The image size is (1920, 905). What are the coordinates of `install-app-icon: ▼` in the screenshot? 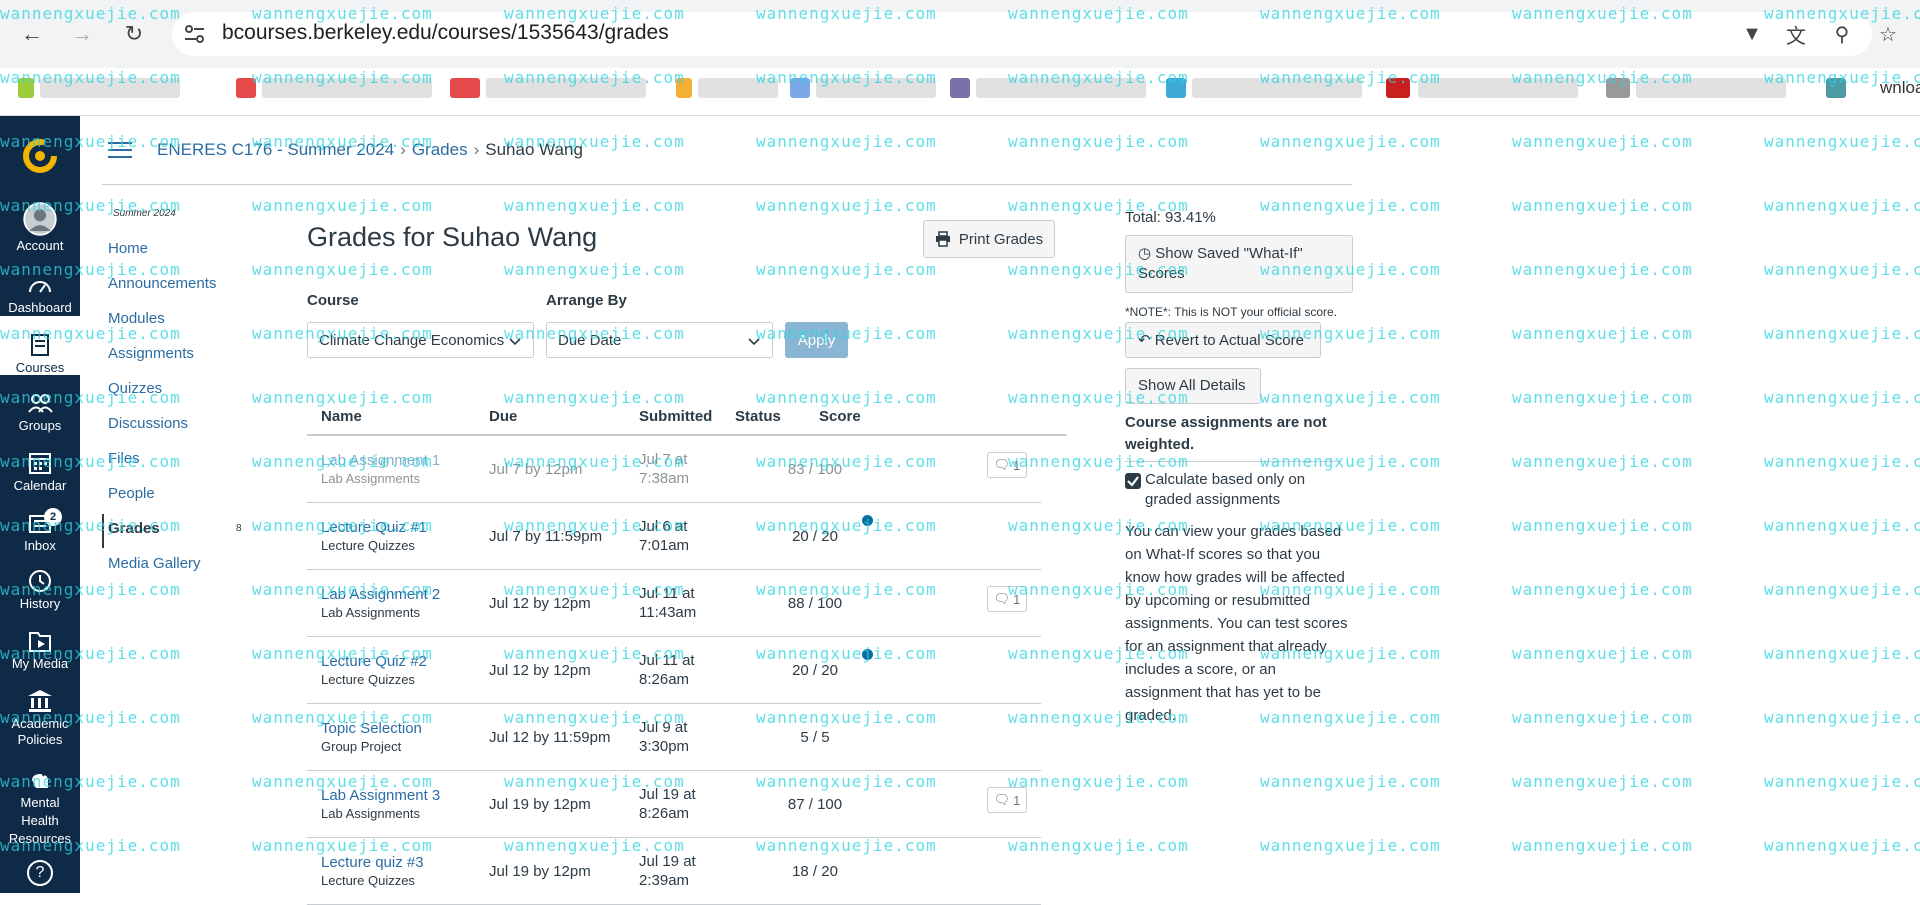 It's located at (1752, 34).